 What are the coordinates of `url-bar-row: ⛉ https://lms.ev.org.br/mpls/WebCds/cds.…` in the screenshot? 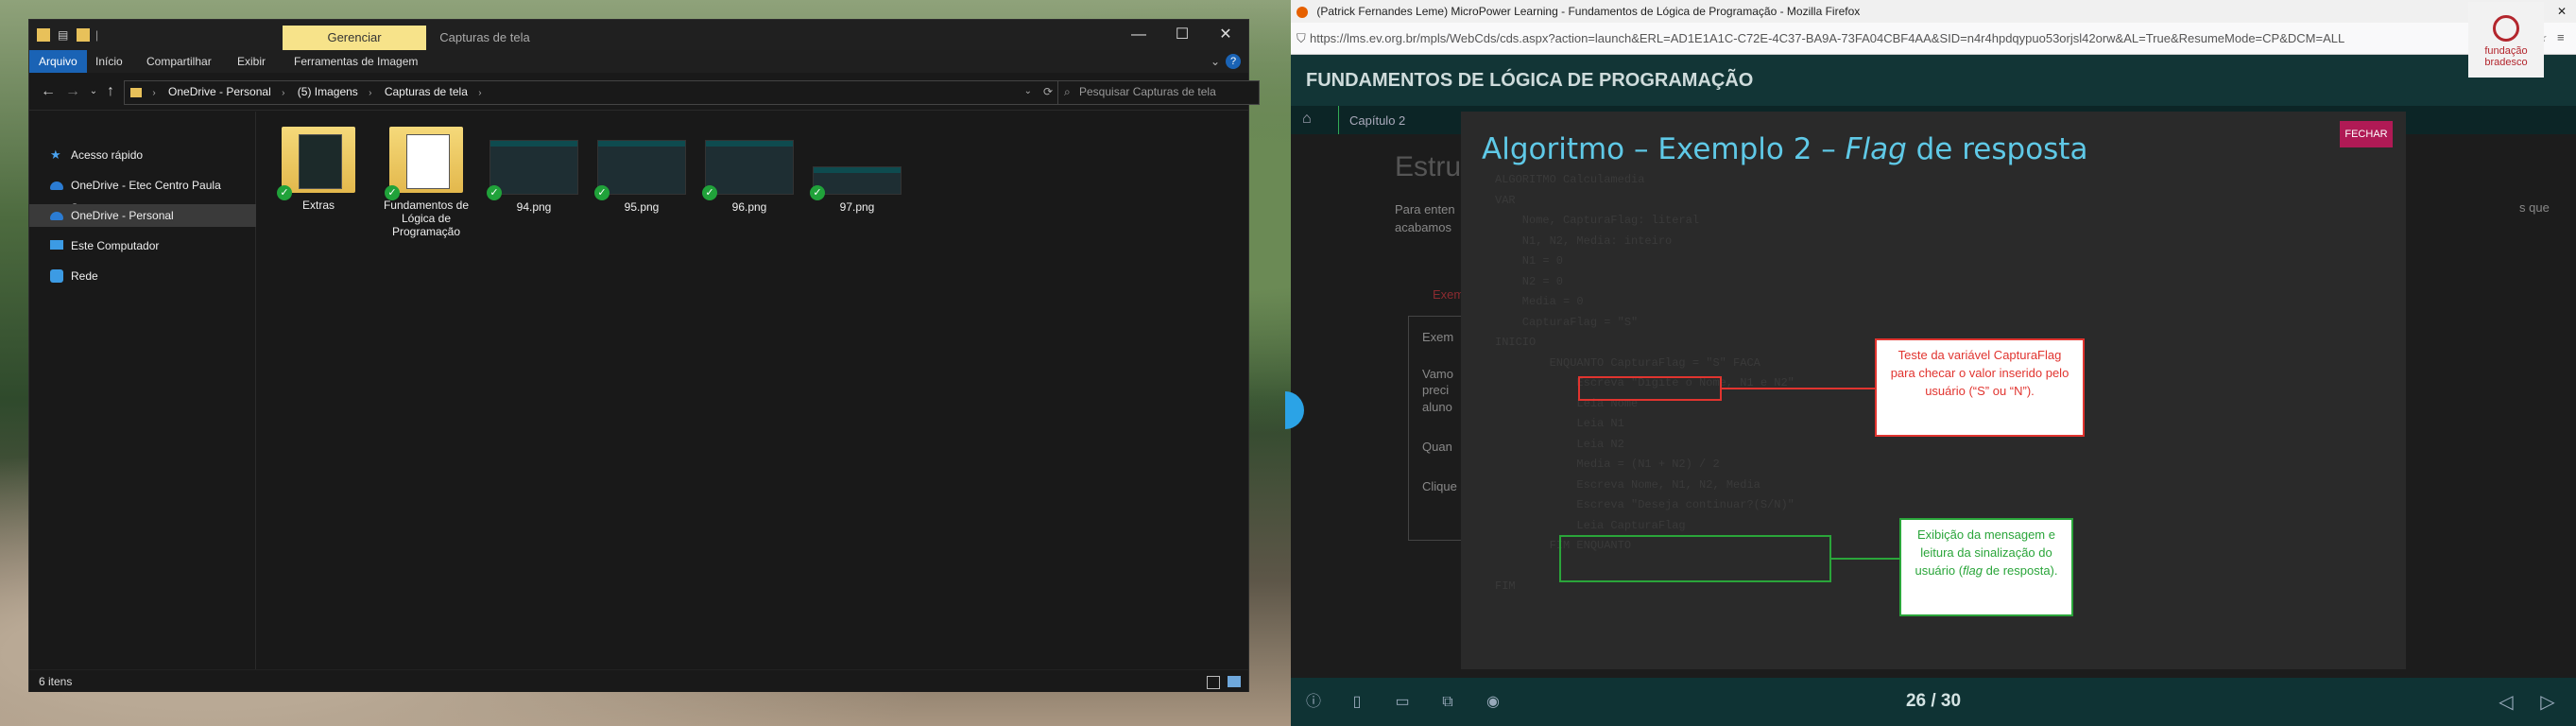 It's located at (1933, 39).